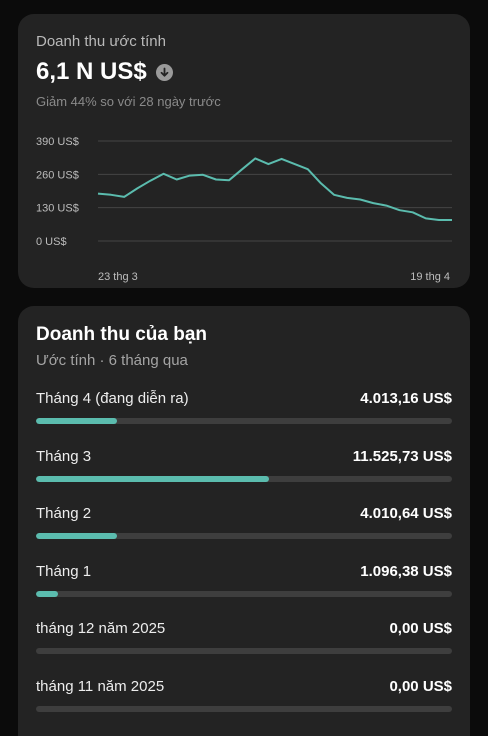 The image size is (488, 736). I want to click on month-label: Tháng 1, so click(64, 571).